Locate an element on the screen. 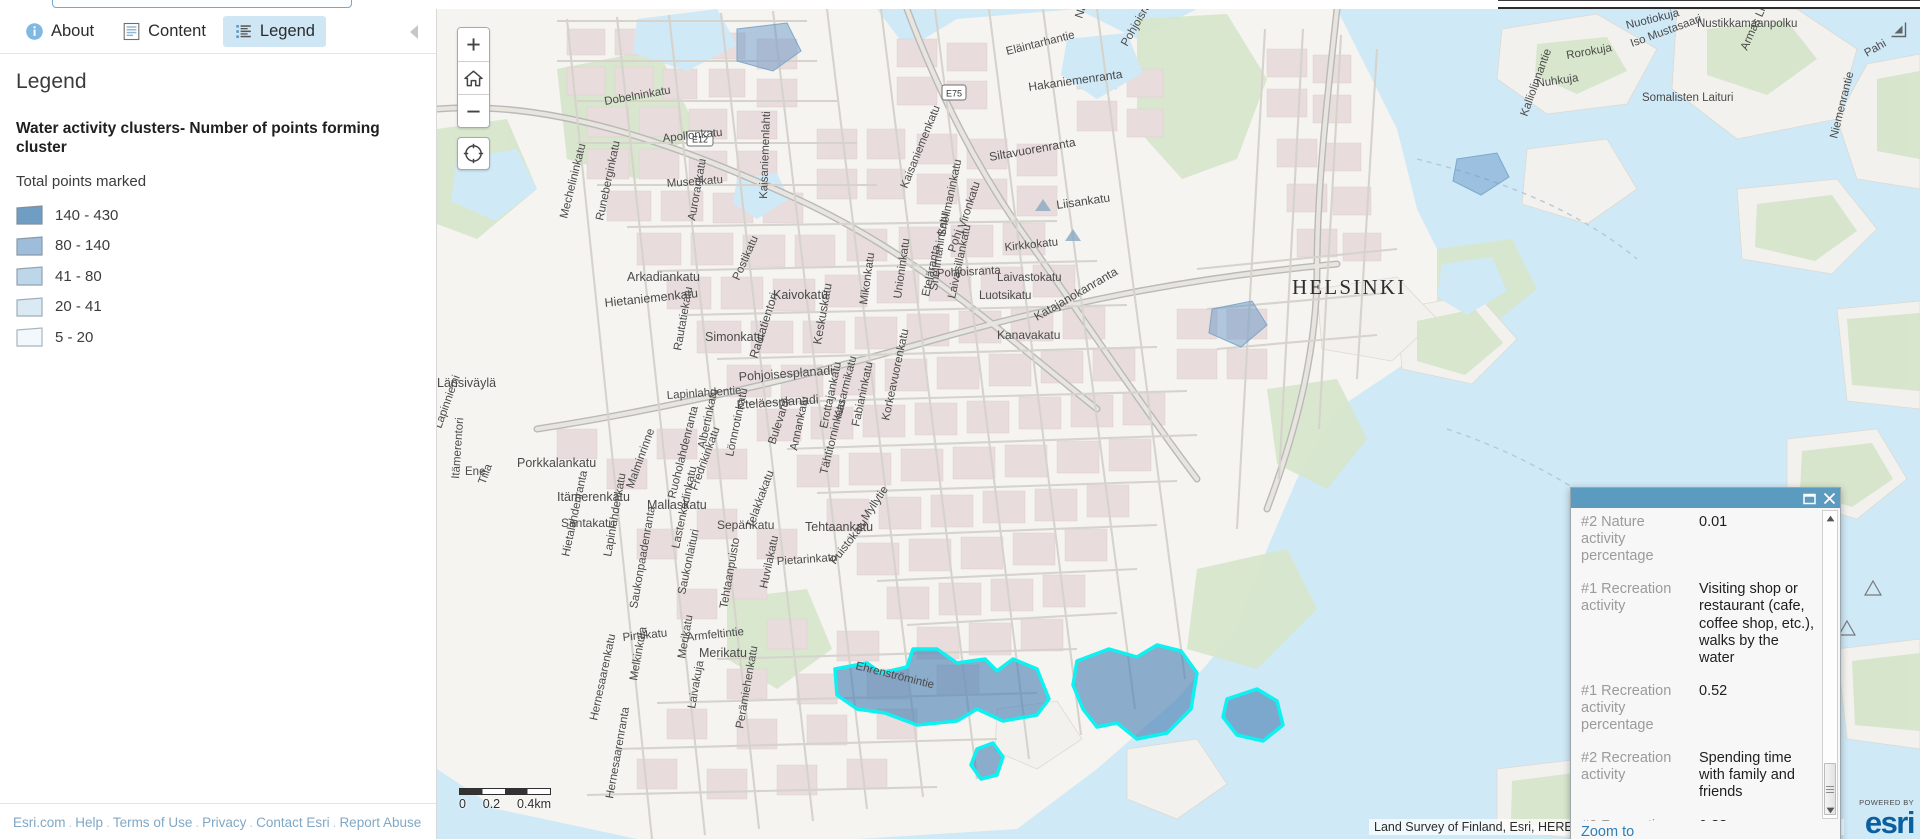  scale-bar: 0 0.2 0.4km is located at coordinates (505, 799).